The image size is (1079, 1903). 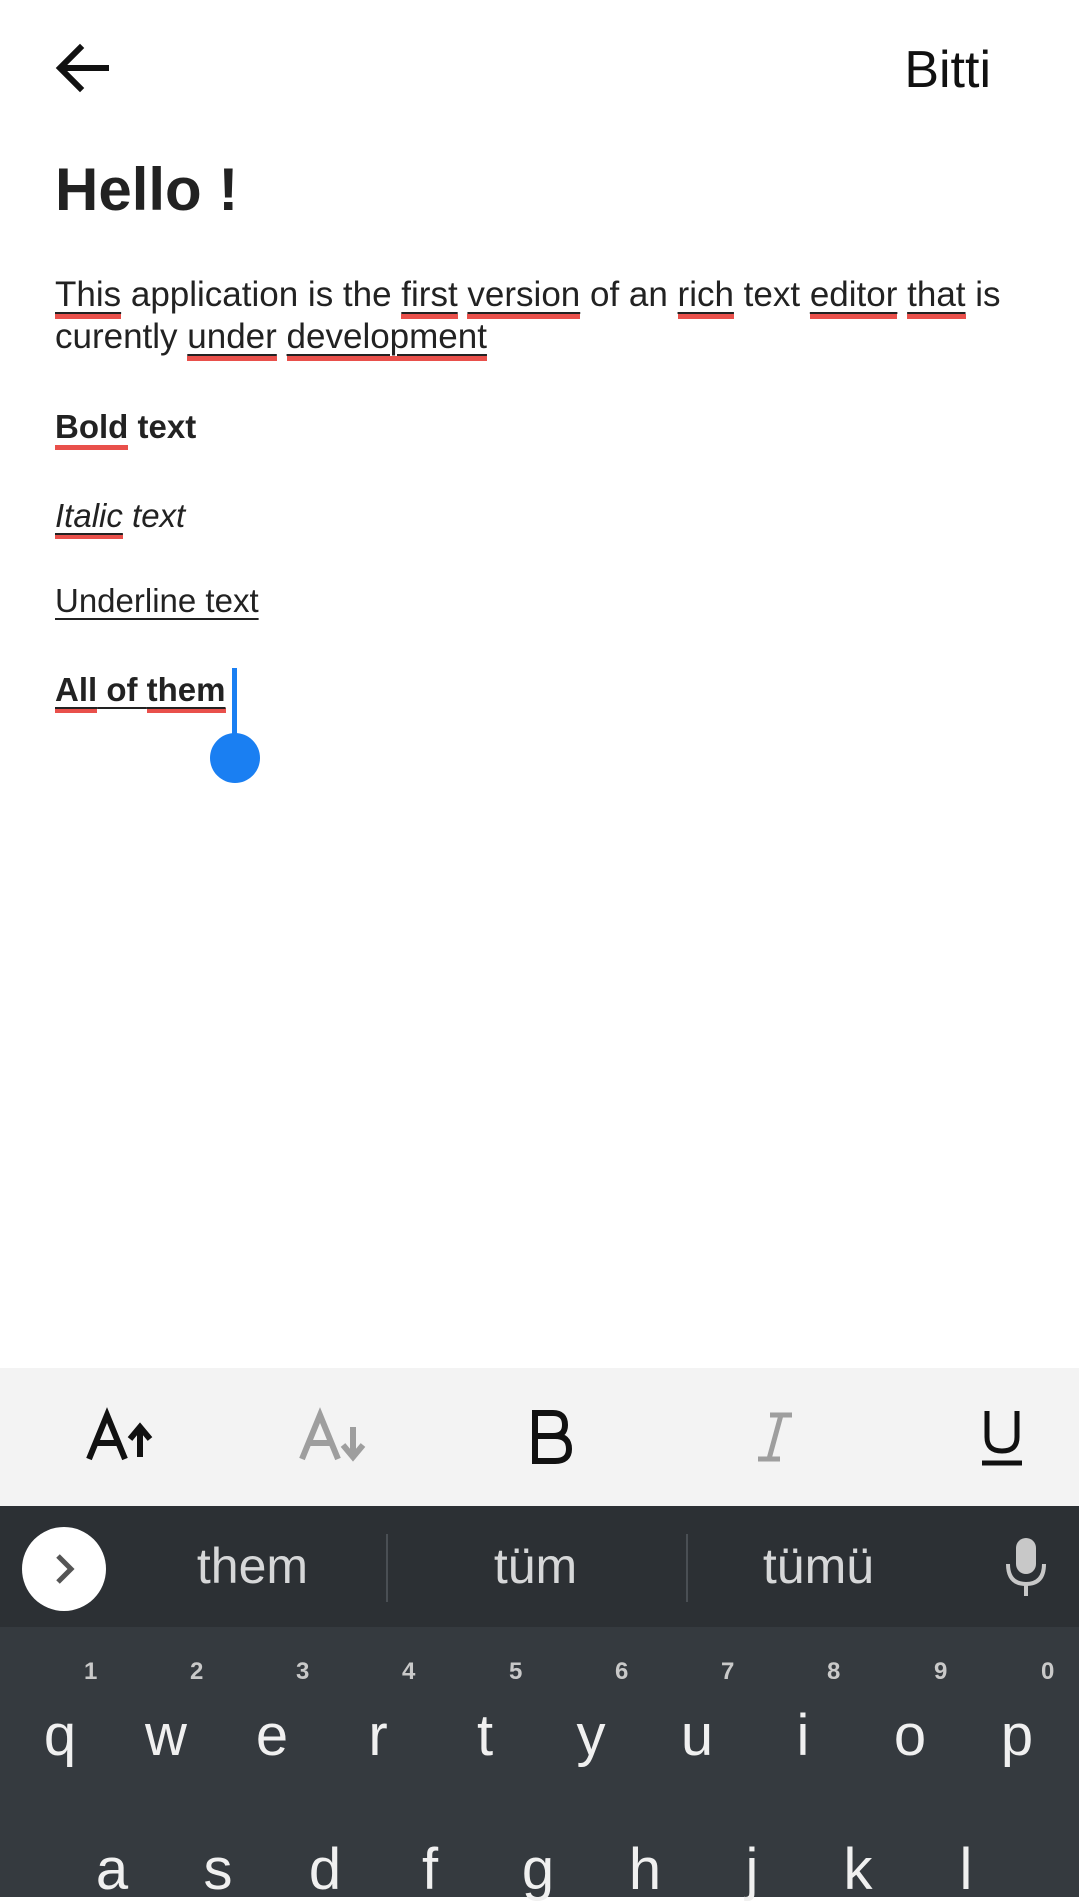 What do you see at coordinates (540, 428) in the screenshot?
I see `bold-line: Bold text` at bounding box center [540, 428].